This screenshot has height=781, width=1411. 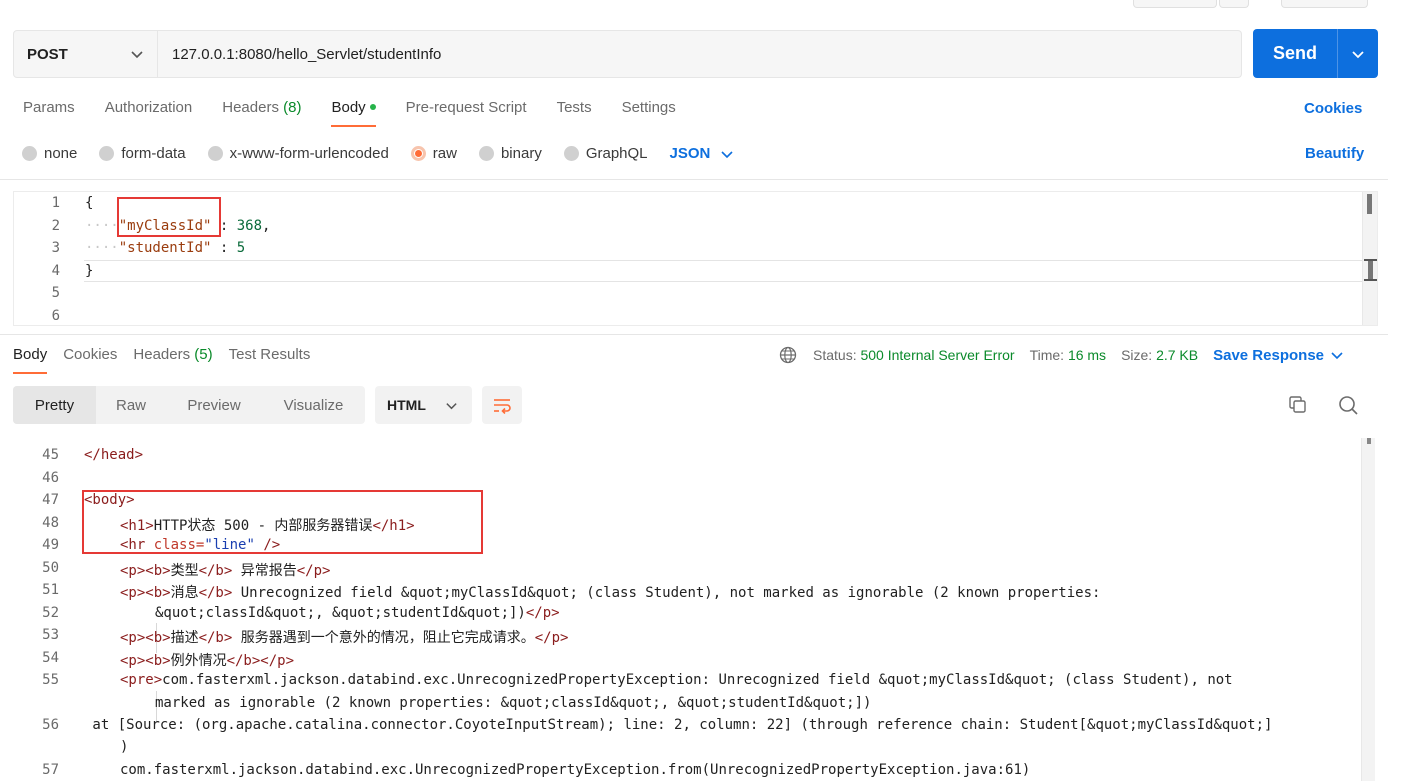 I want to click on tab-settings: Settings, so click(x=649, y=113).